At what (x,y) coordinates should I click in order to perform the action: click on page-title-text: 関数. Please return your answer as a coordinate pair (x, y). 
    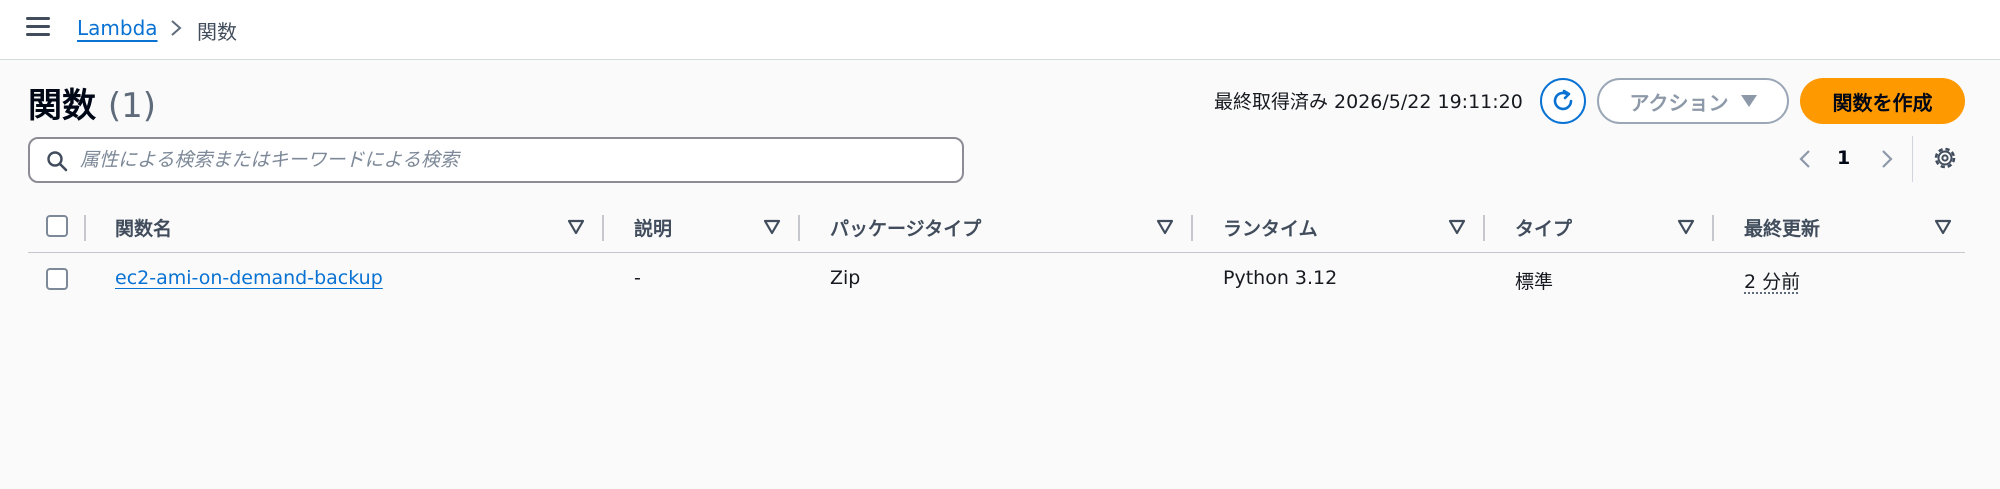
    Looking at the image, I should click on (62, 106).